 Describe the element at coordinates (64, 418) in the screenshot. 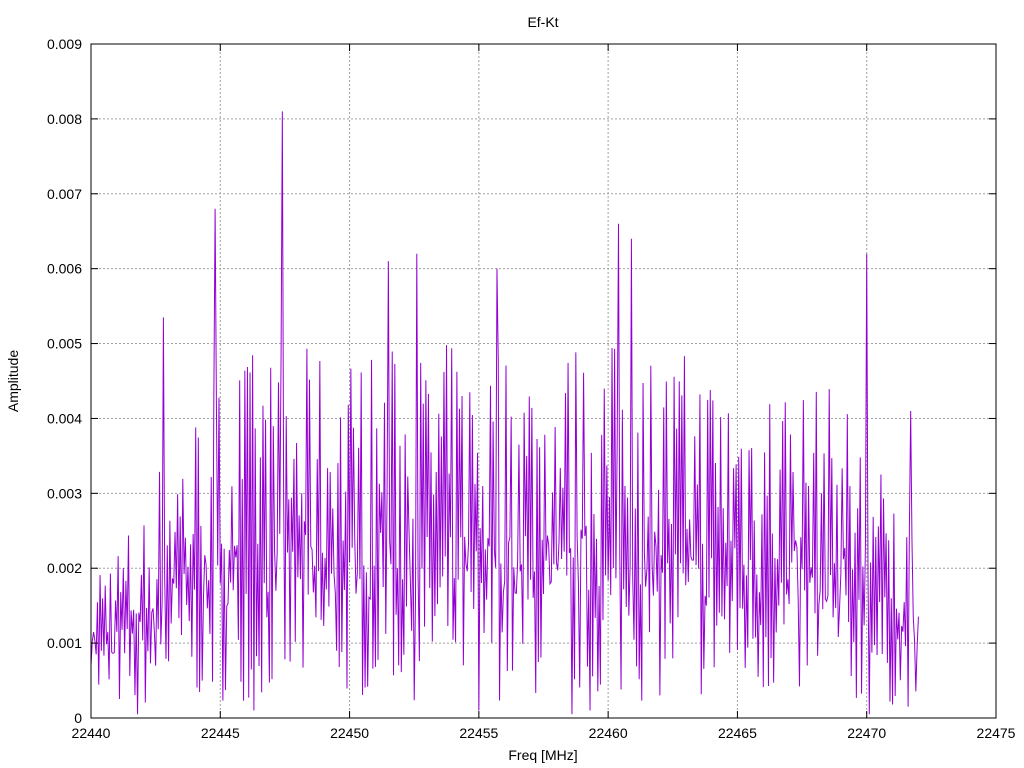

I see `y-tick-label: 0.004` at that location.